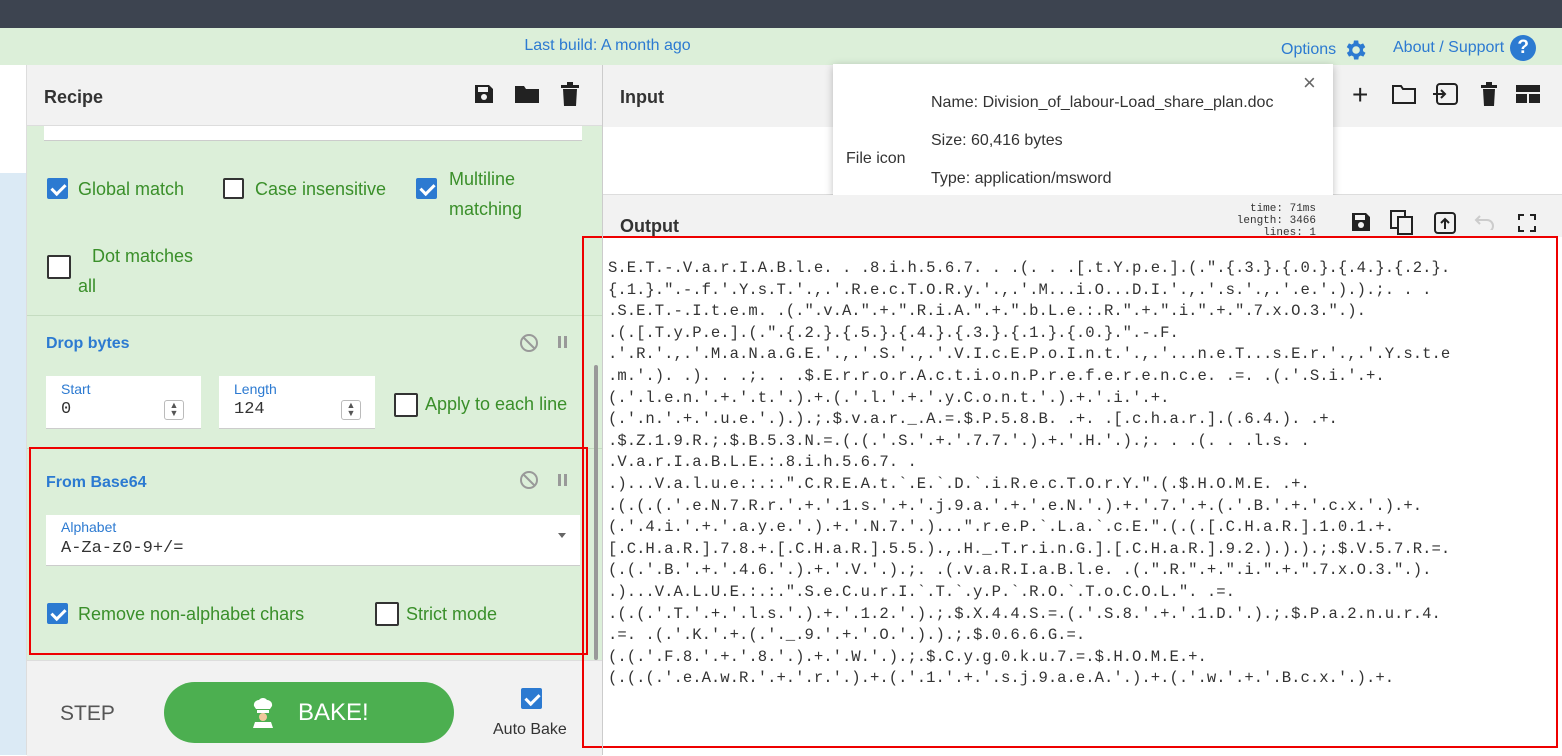 This screenshot has width=1562, height=756. What do you see at coordinates (351, 410) in the screenshot?
I see `length-stepper-icon: ▲ ▼` at bounding box center [351, 410].